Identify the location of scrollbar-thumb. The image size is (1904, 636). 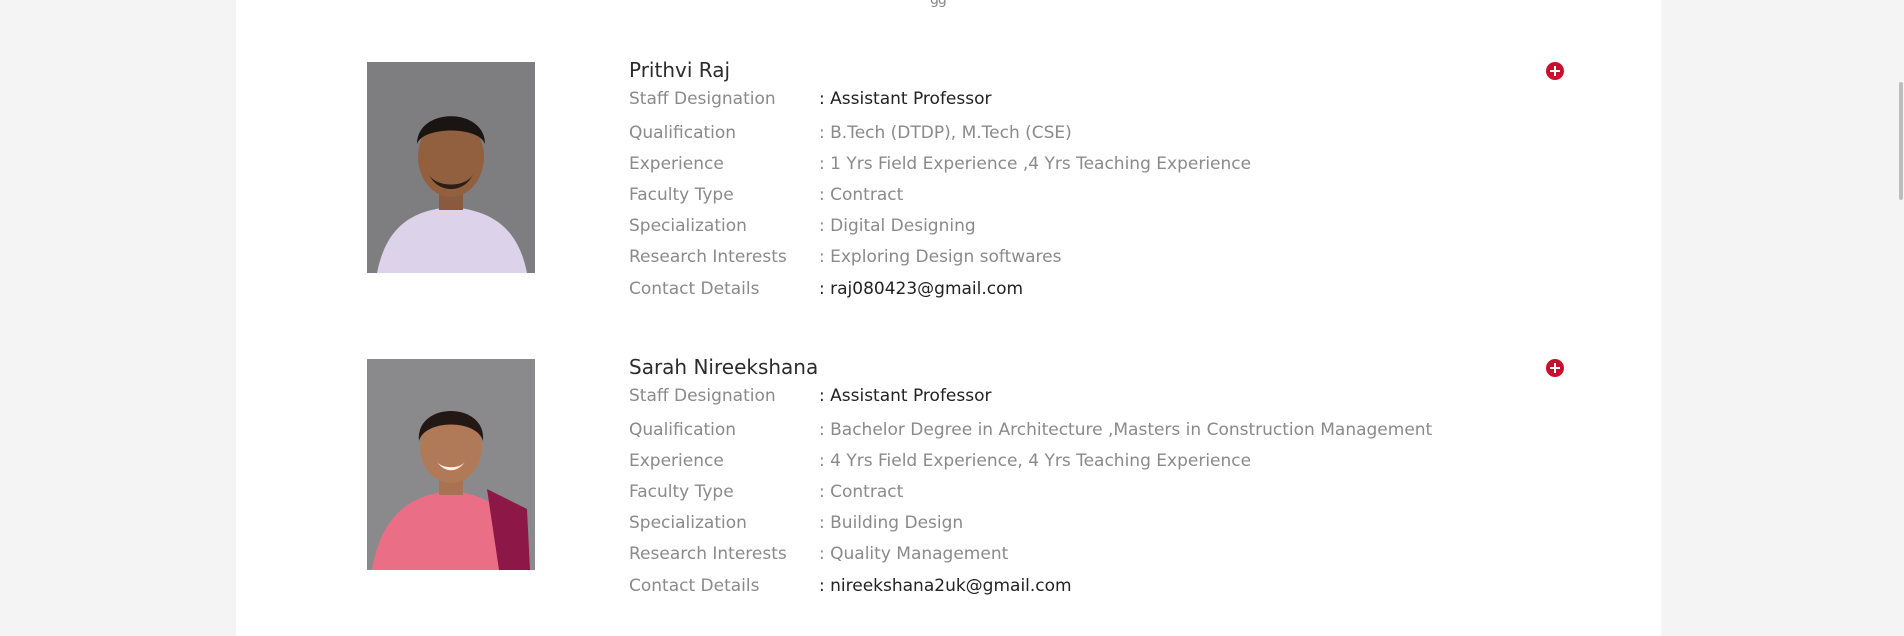
(1901, 141).